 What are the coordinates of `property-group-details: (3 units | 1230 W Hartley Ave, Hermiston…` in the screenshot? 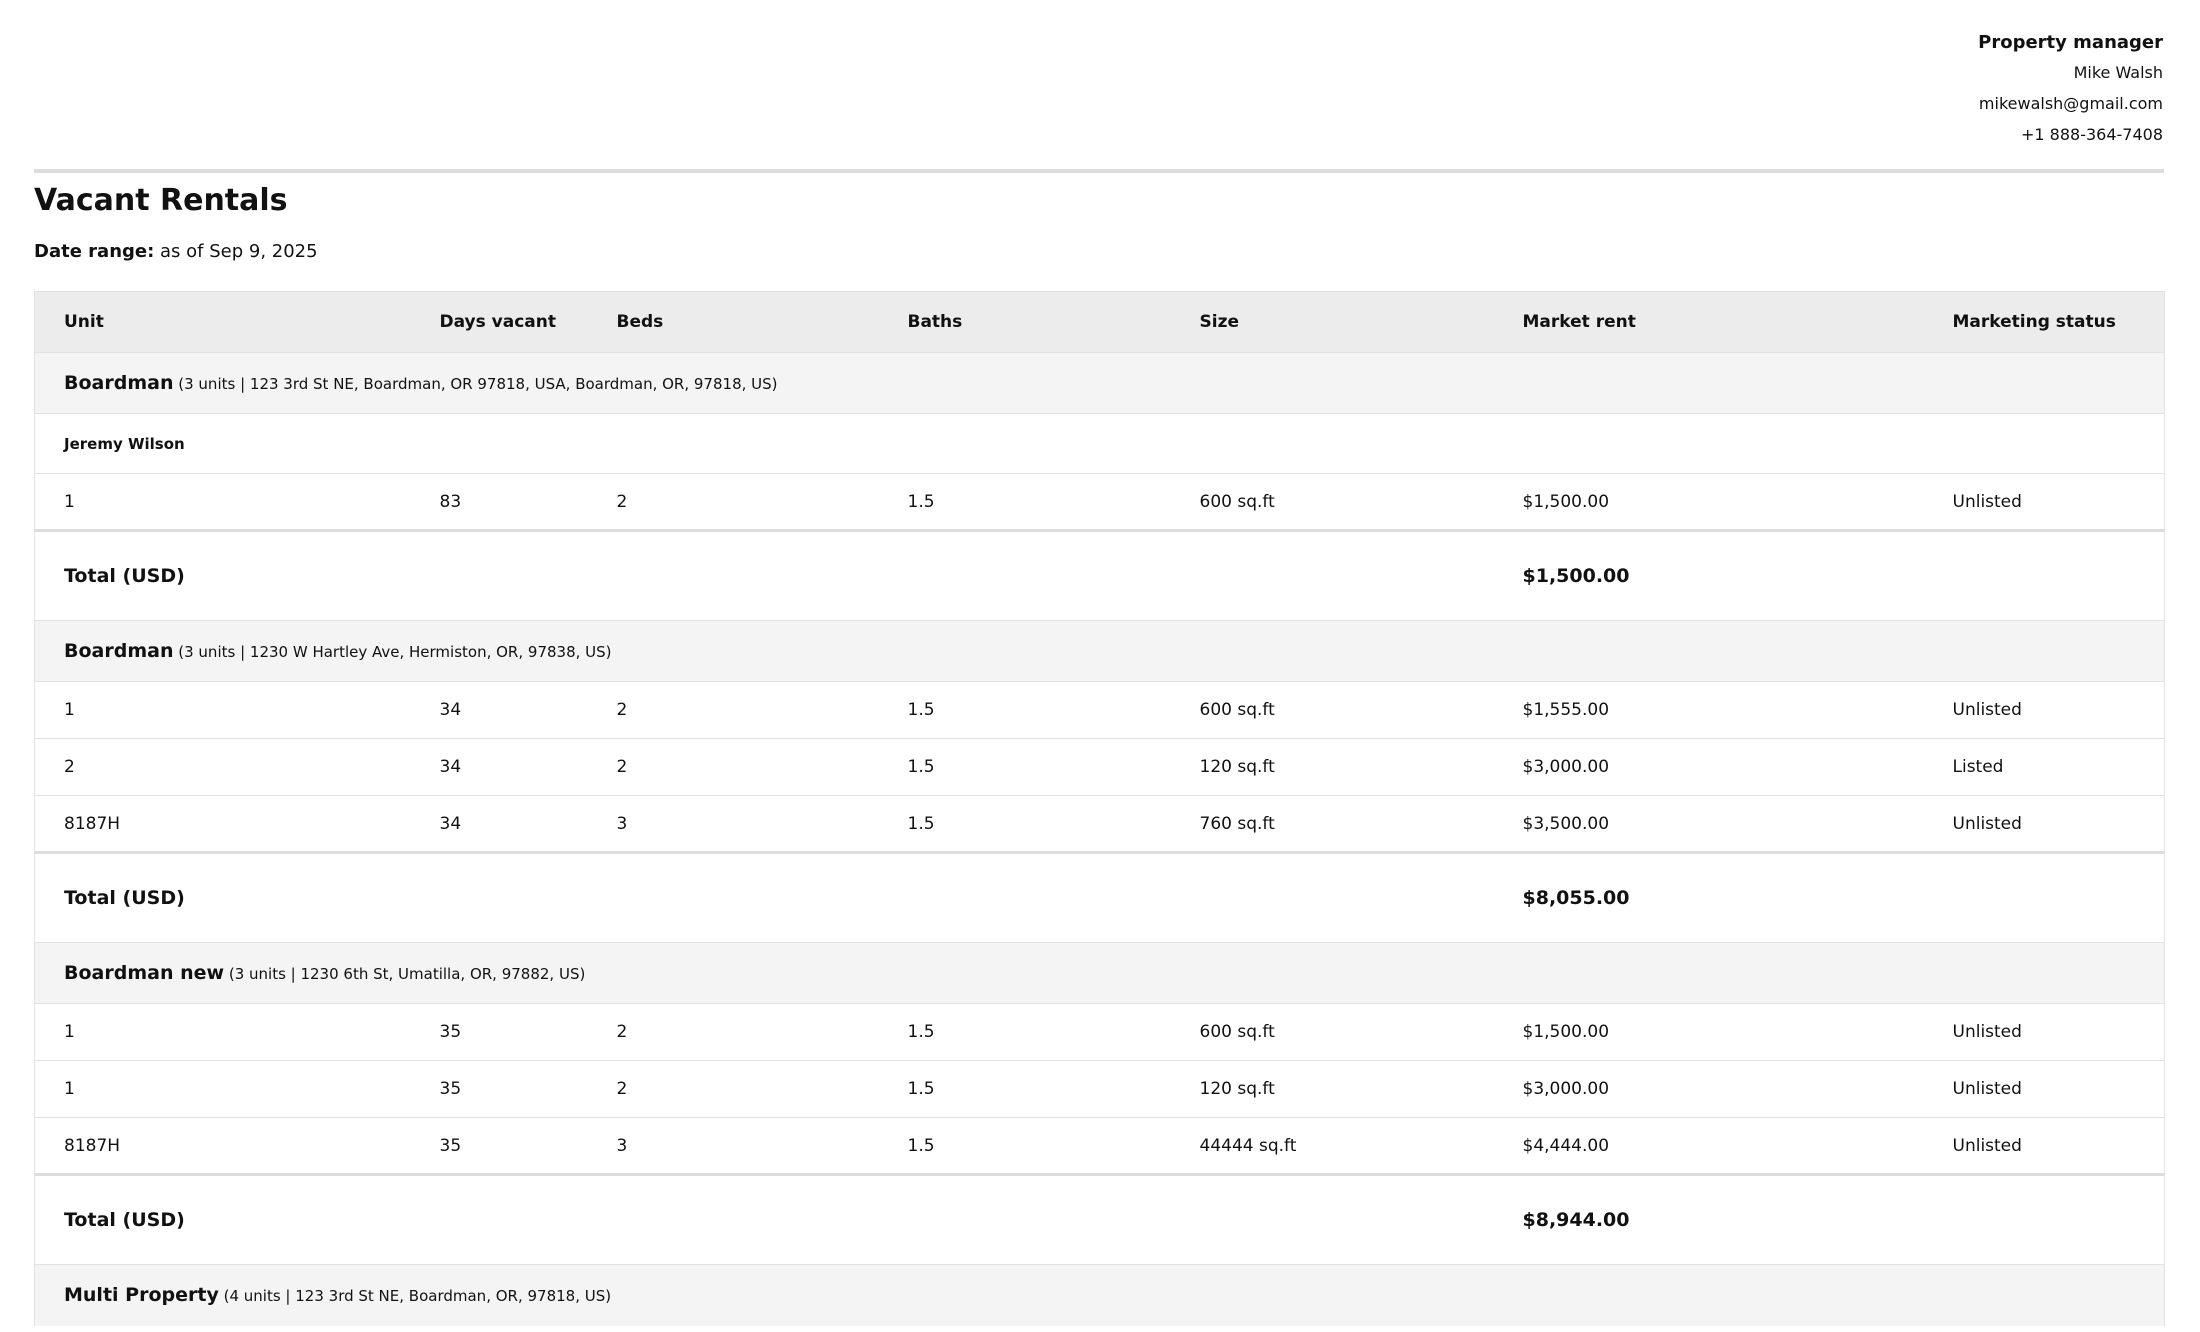 It's located at (395, 652).